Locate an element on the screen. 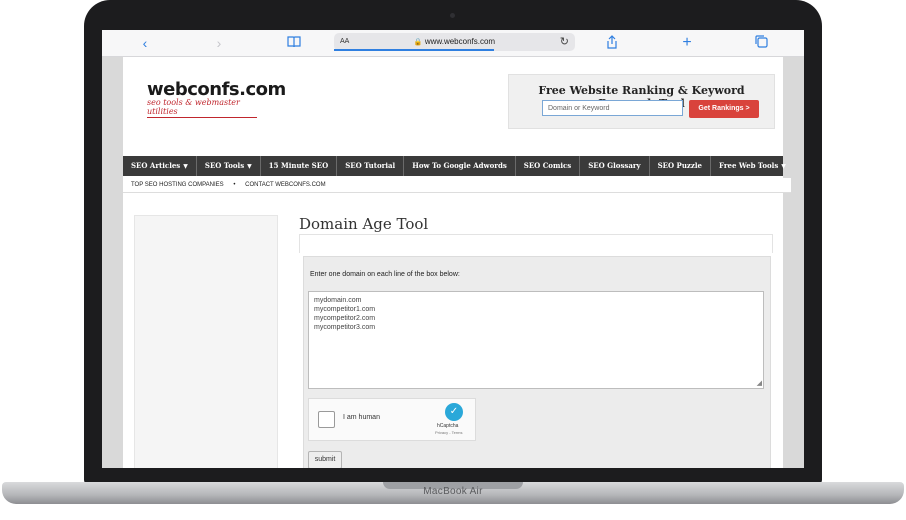 The height and width of the screenshot is (520, 906). subnav-contact-link: CONTACT WEBCONFS.COM is located at coordinates (285, 185).